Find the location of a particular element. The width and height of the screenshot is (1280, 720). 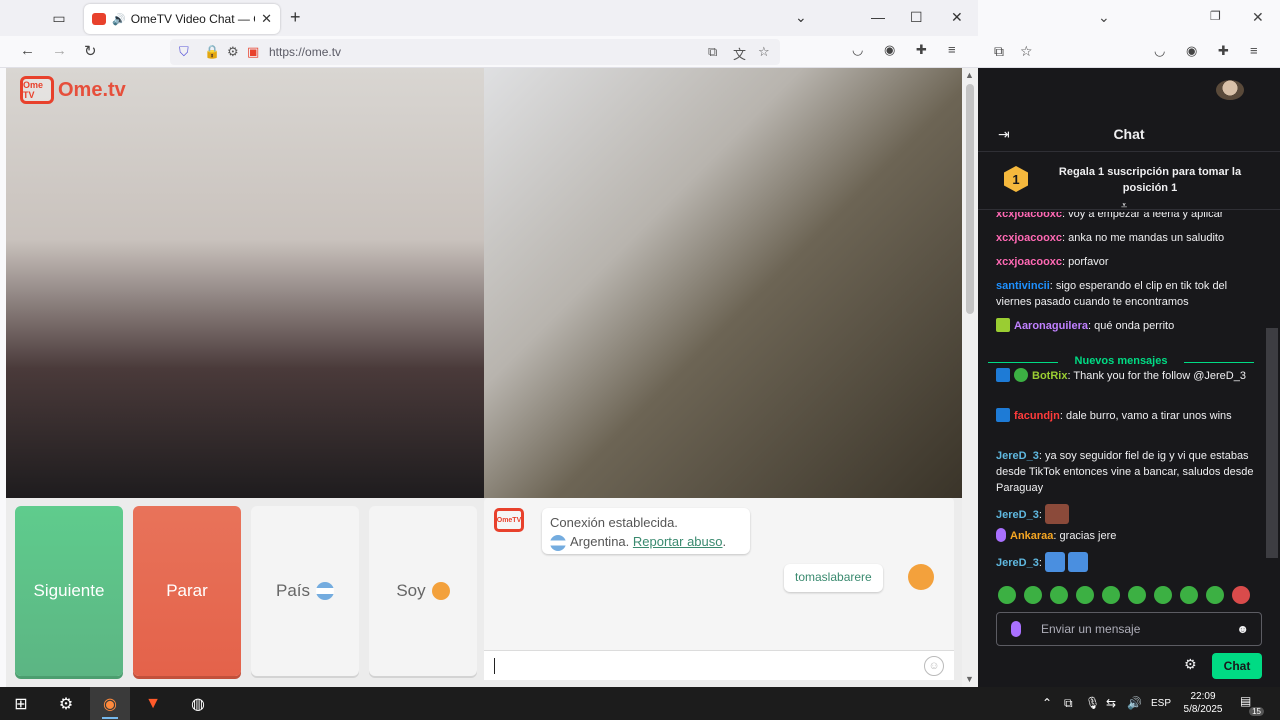

send-chat-button: Chat is located at coordinates (1237, 666).